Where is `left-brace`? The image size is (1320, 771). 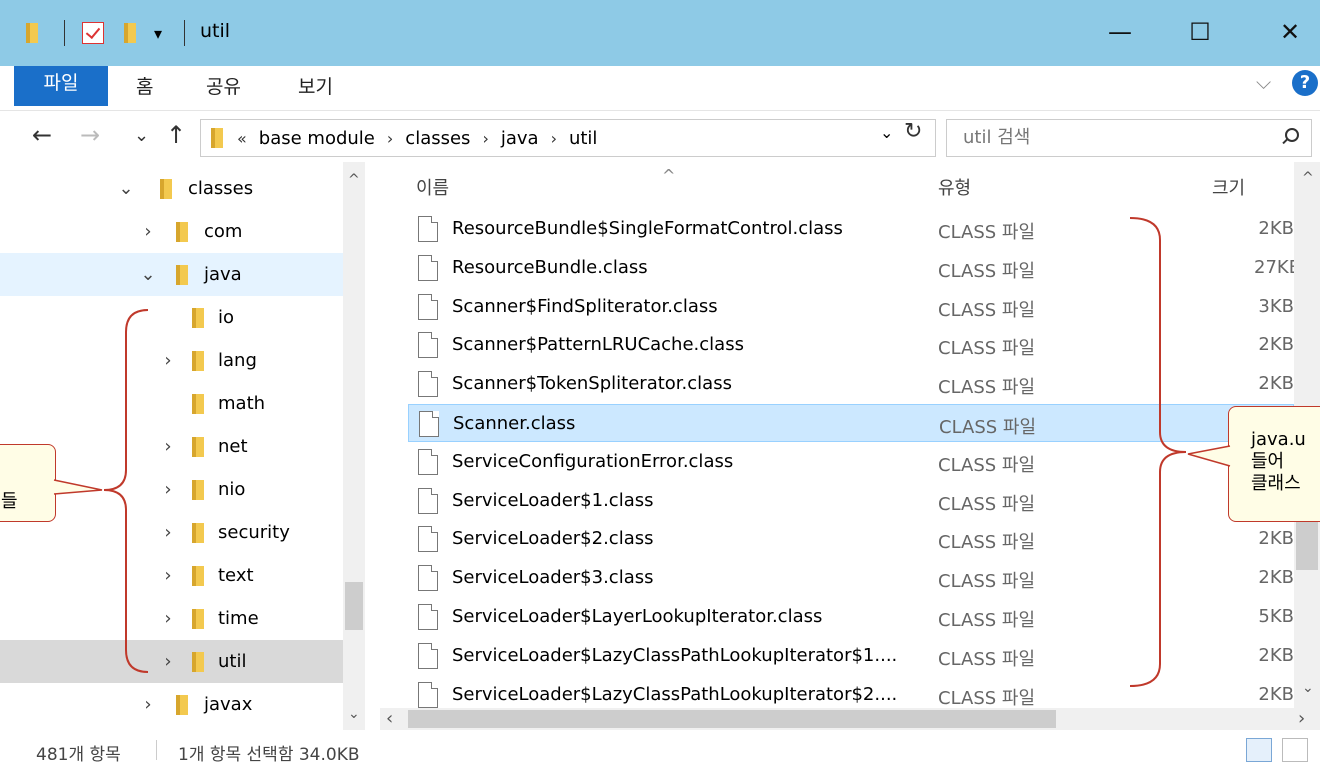
left-brace is located at coordinates (126, 491).